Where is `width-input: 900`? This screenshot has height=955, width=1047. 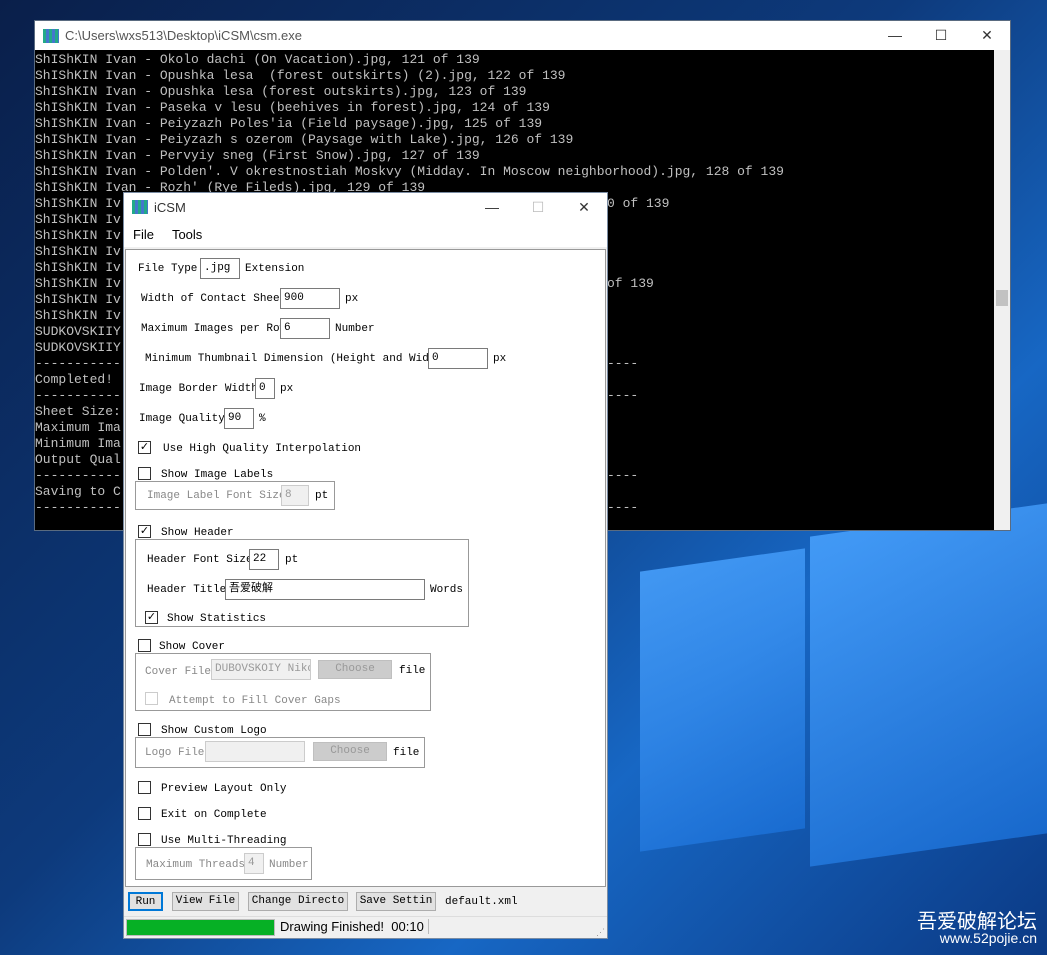 width-input: 900 is located at coordinates (310, 298).